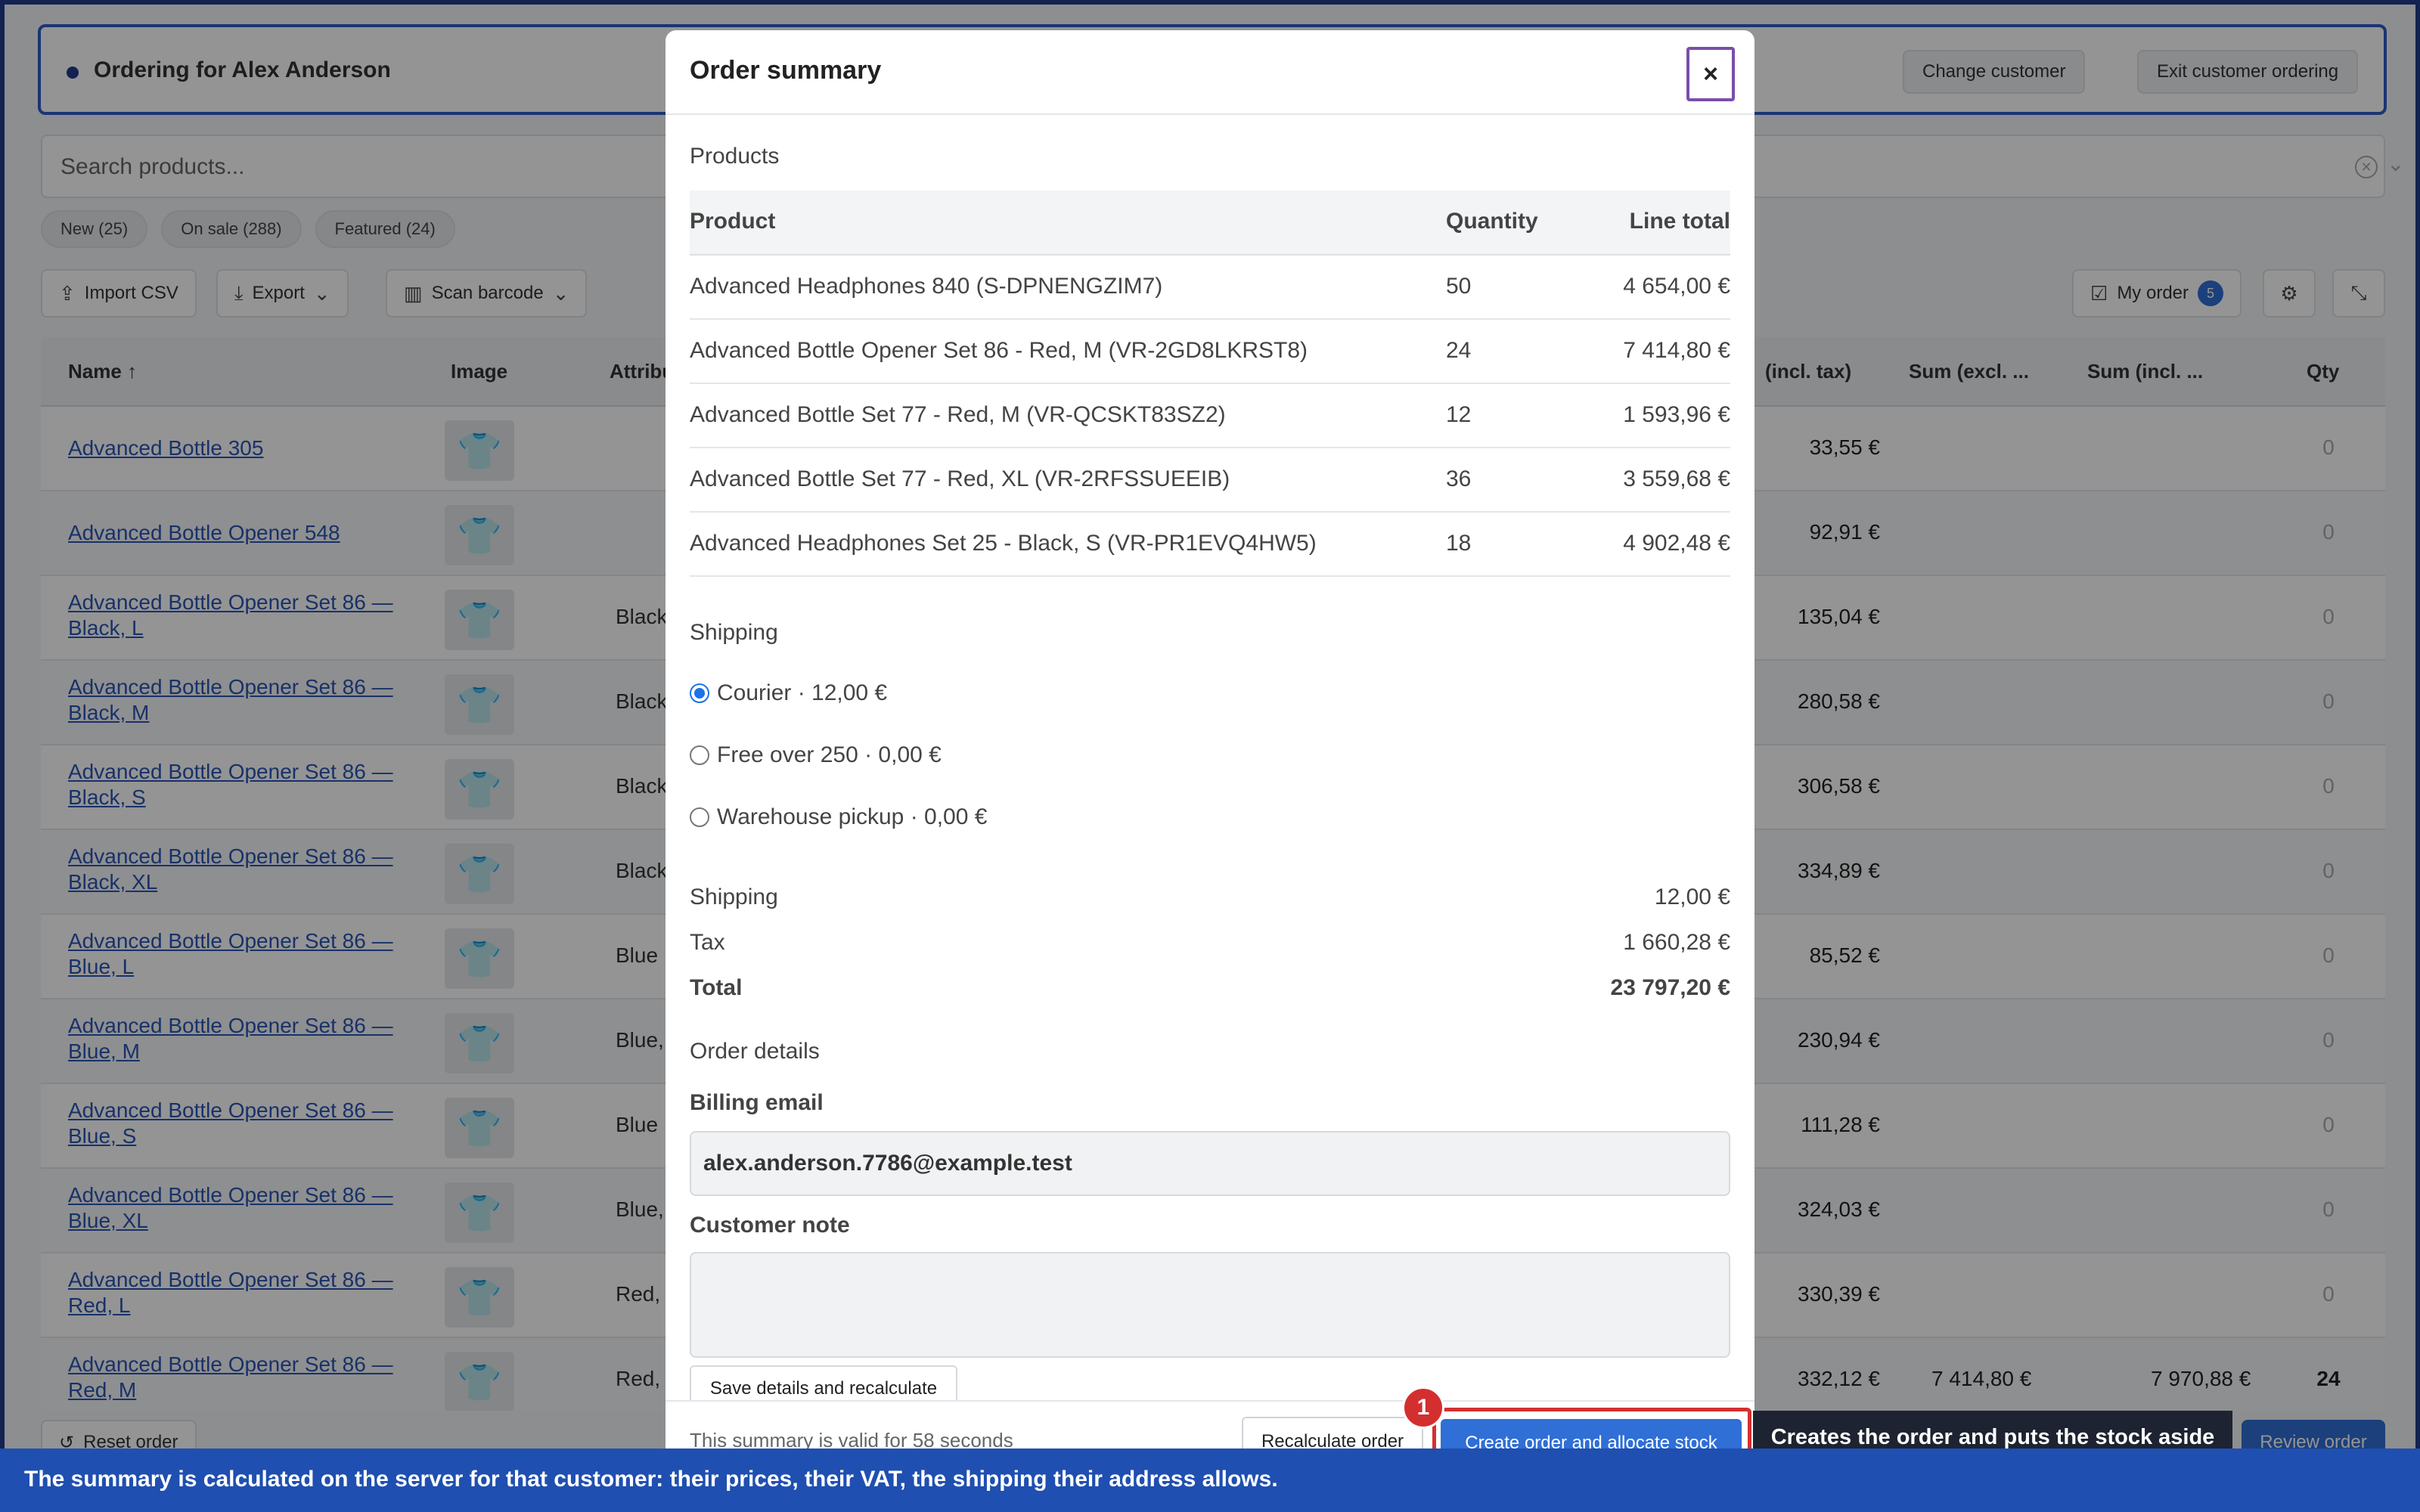  I want to click on summary-tax-row: Tax 1 660,28 €, so click(1210, 943).